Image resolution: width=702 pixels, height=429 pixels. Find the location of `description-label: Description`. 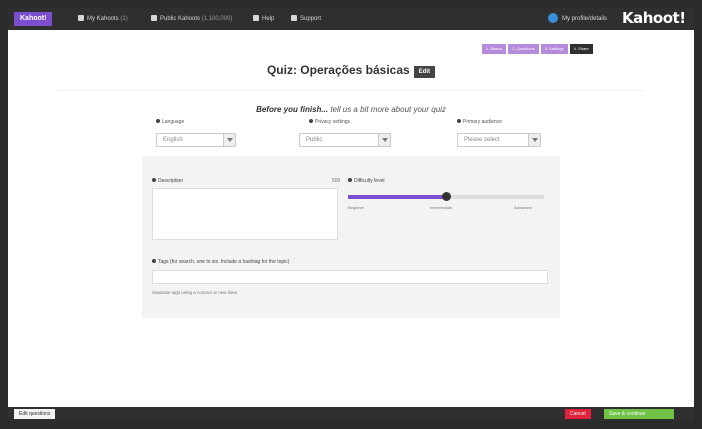

description-label: Description is located at coordinates (167, 181).